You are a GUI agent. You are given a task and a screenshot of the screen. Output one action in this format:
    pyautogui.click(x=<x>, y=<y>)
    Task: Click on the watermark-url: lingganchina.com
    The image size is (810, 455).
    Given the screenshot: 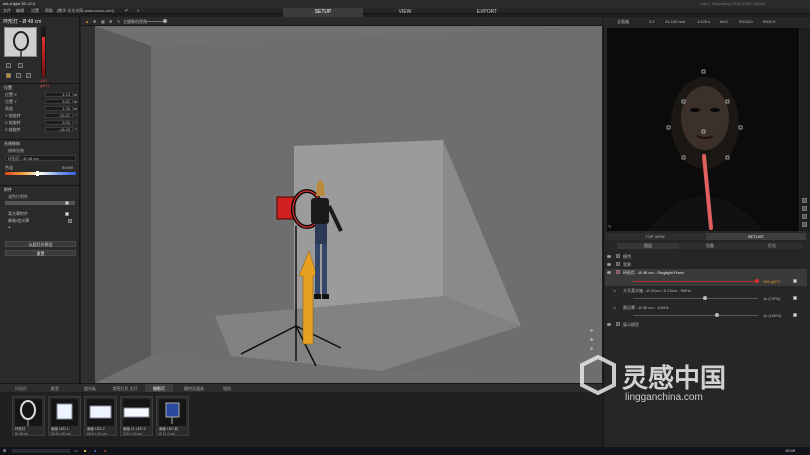 What is the action you would take?
    pyautogui.click(x=664, y=397)
    